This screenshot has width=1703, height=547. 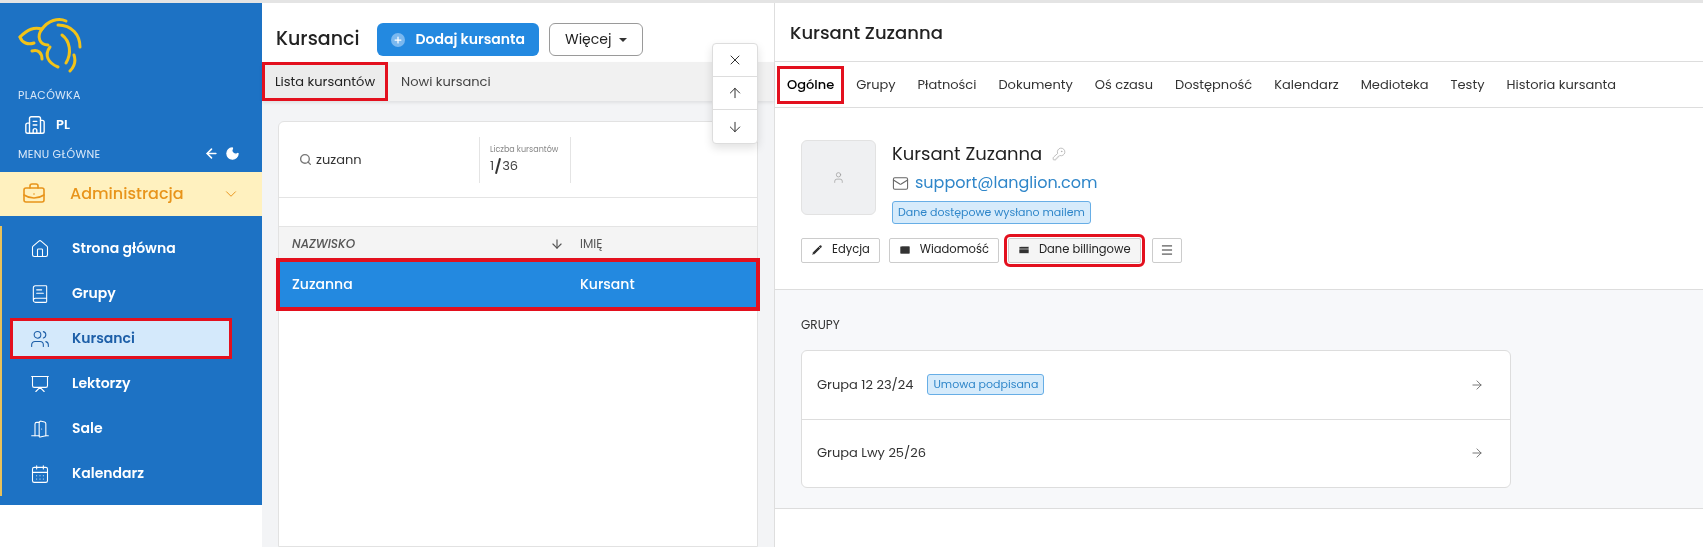 I want to click on search-field: zuzann, so click(x=396, y=159).